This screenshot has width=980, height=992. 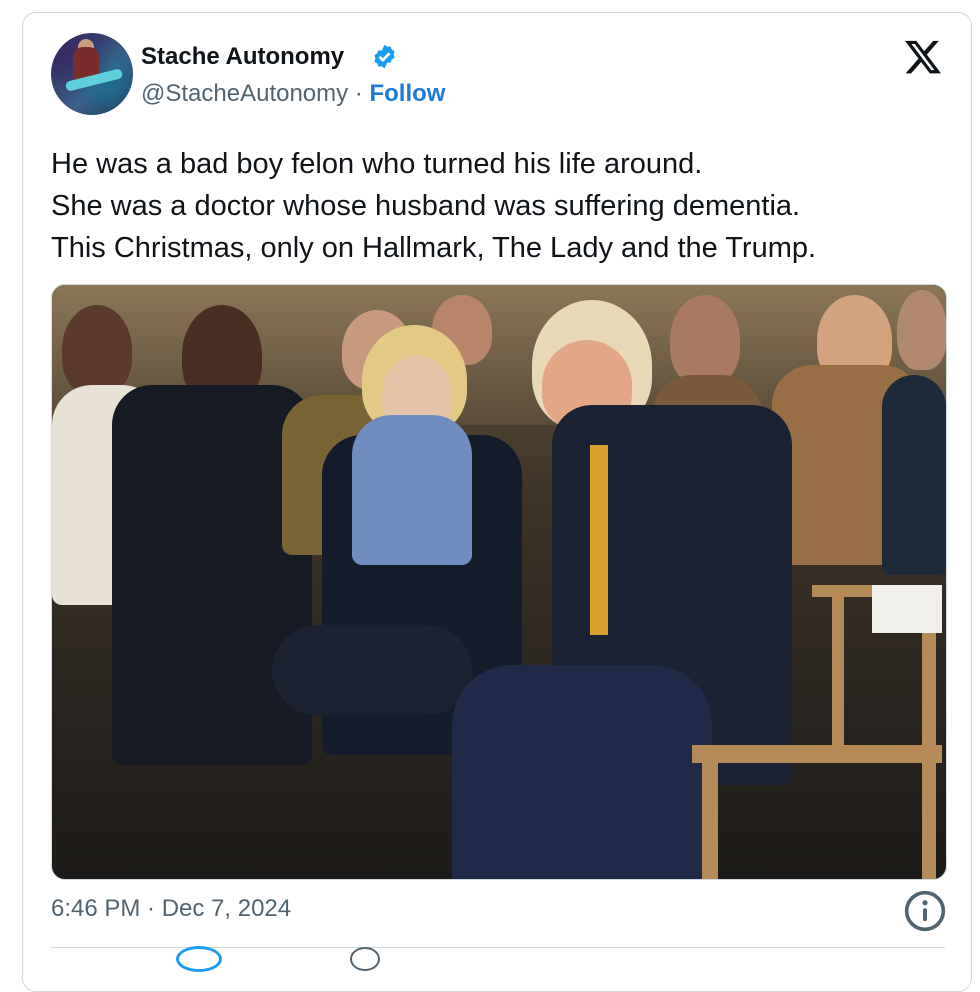 I want to click on x-logo-icon, so click(x=923, y=57).